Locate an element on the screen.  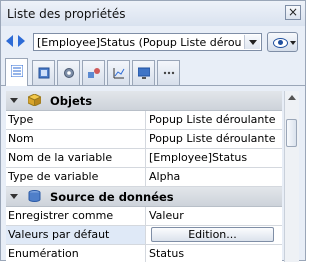
view-options-button is located at coordinates (282, 42).